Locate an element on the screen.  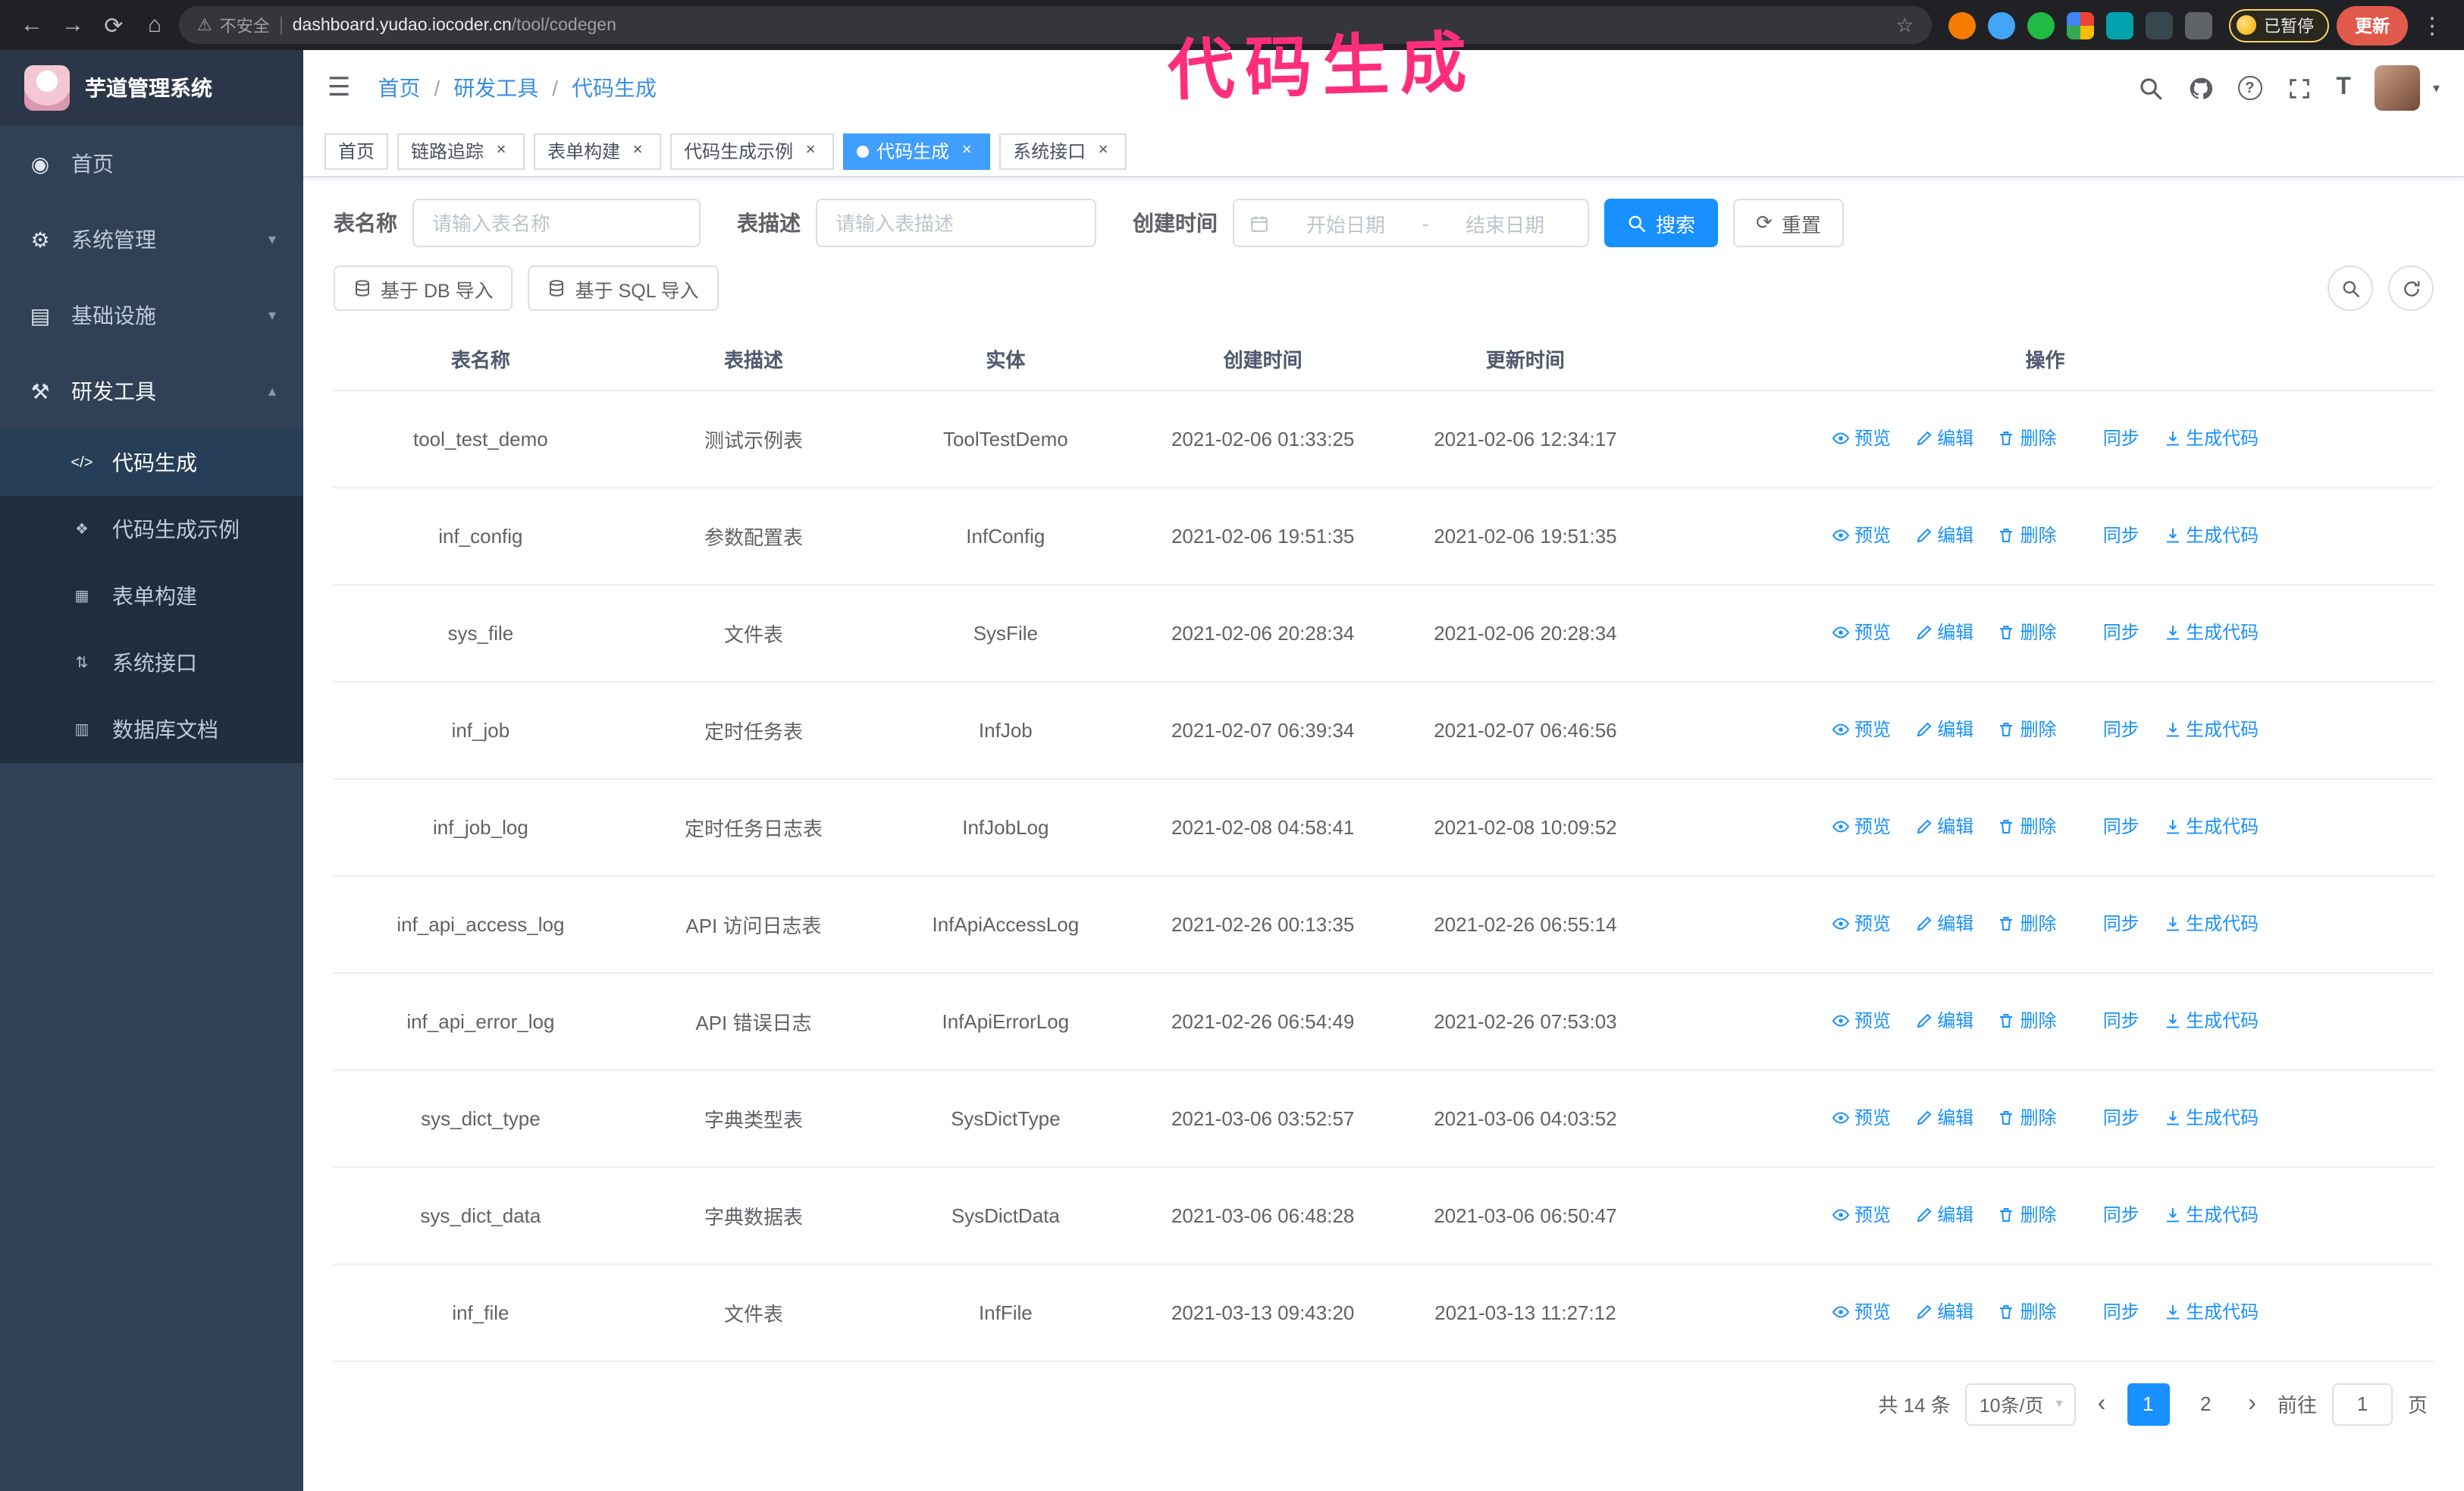
kebab-menu-icon: ⋮ is located at coordinates (2432, 25).